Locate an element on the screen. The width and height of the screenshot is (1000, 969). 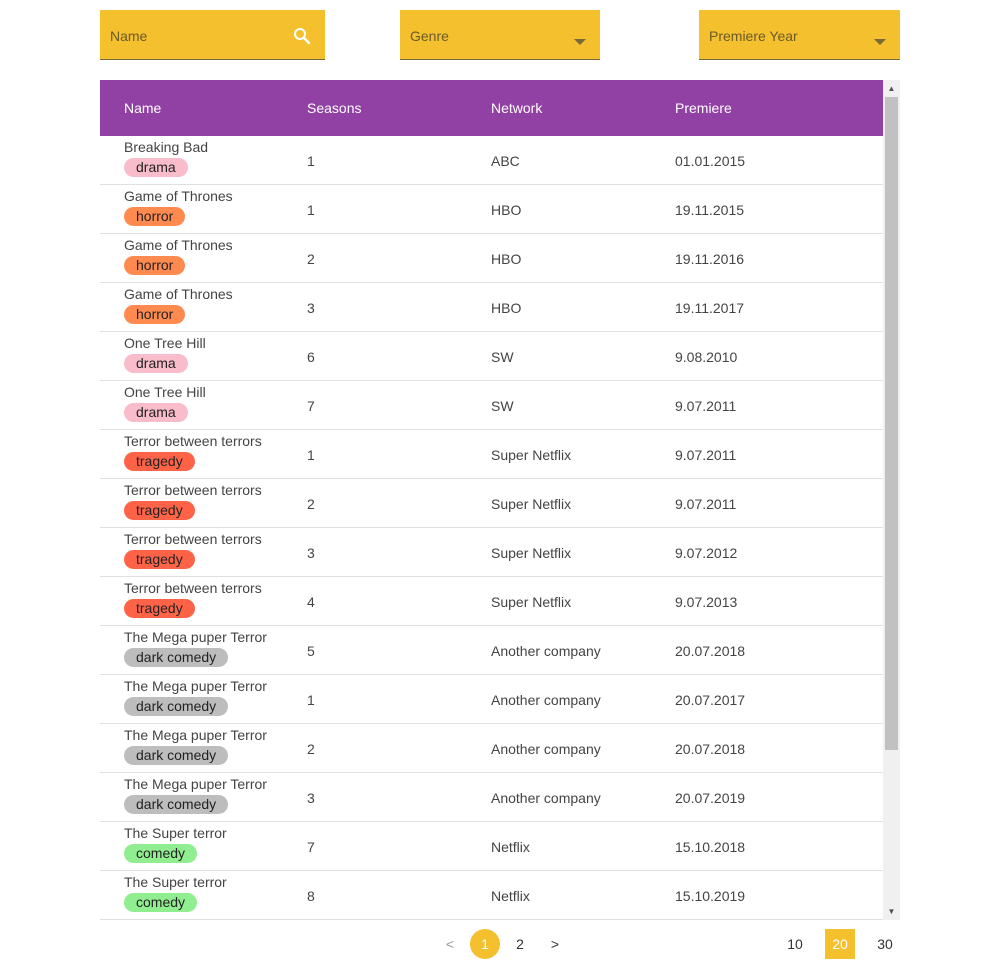
premiere-year-select: Premiere Year is located at coordinates (799, 35).